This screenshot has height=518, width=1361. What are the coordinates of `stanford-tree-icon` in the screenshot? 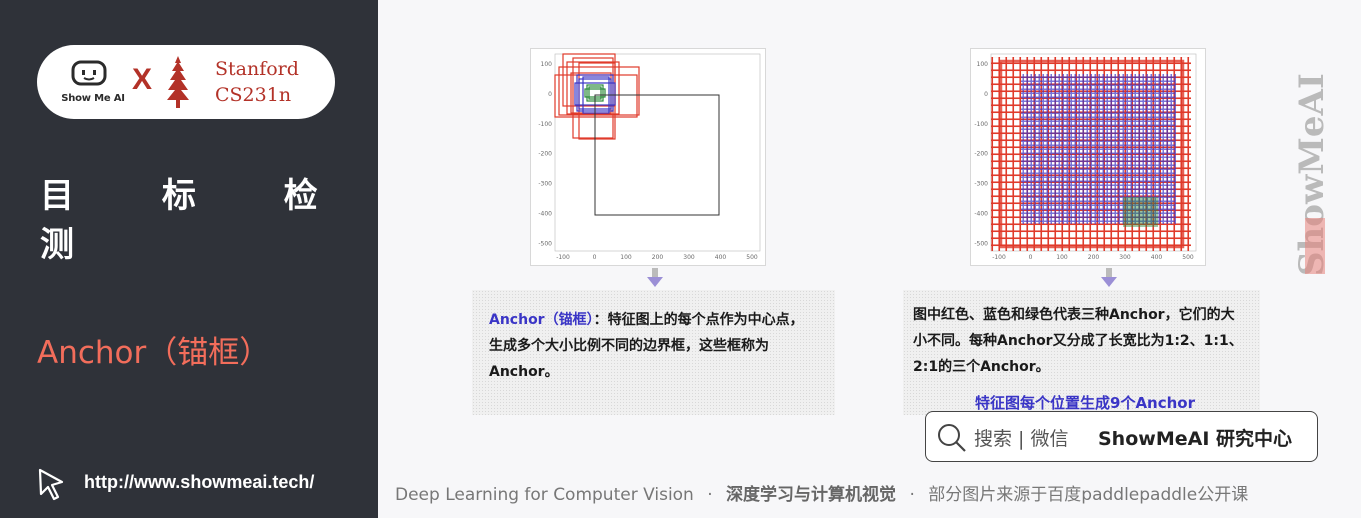 It's located at (178, 82).